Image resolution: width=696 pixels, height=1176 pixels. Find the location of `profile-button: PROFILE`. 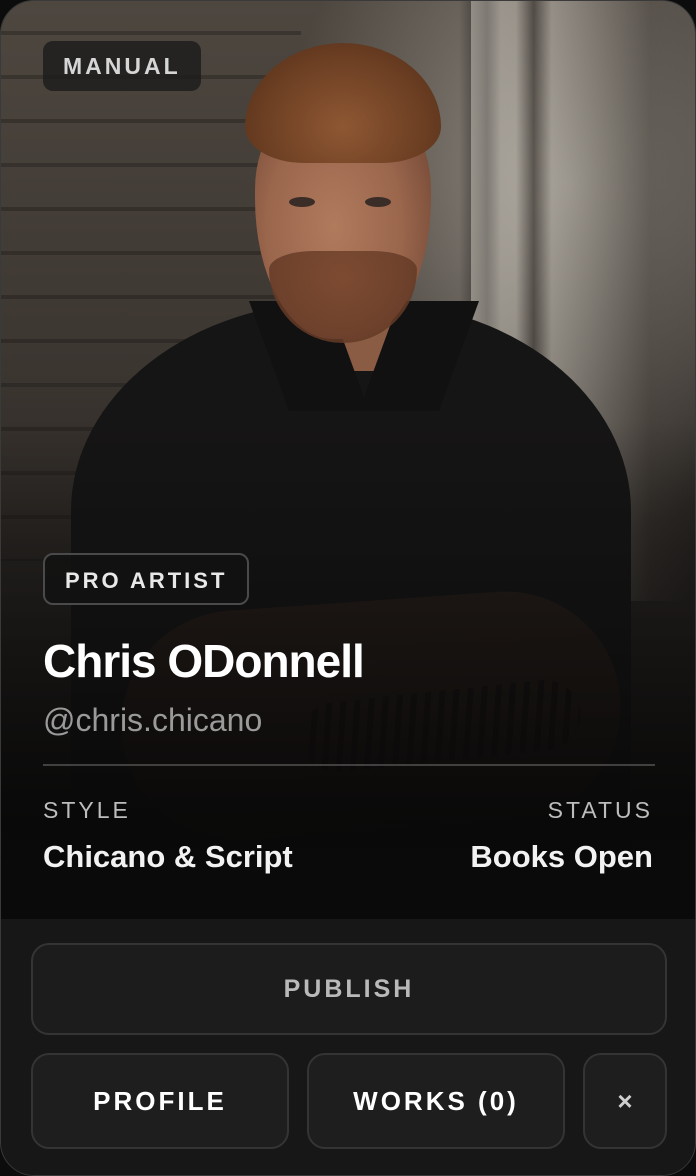

profile-button: PROFILE is located at coordinates (160, 1101).